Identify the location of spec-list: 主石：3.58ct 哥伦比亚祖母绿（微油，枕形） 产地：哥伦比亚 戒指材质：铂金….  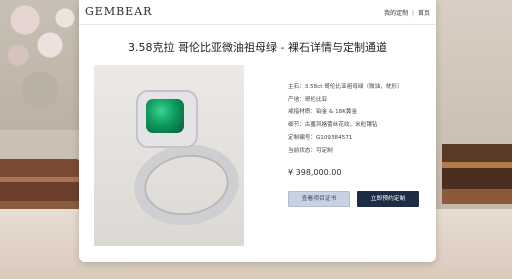
(345, 119).